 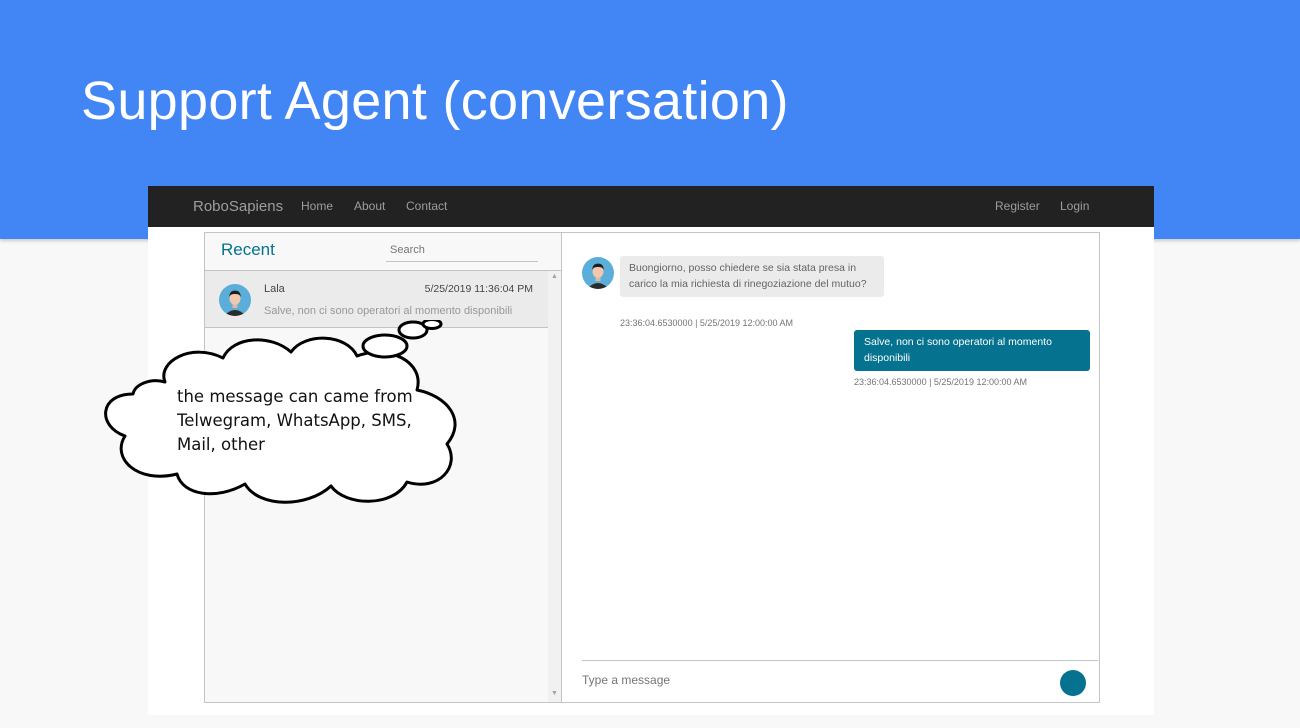 I want to click on nav-register-link: Register, so click(x=1017, y=206).